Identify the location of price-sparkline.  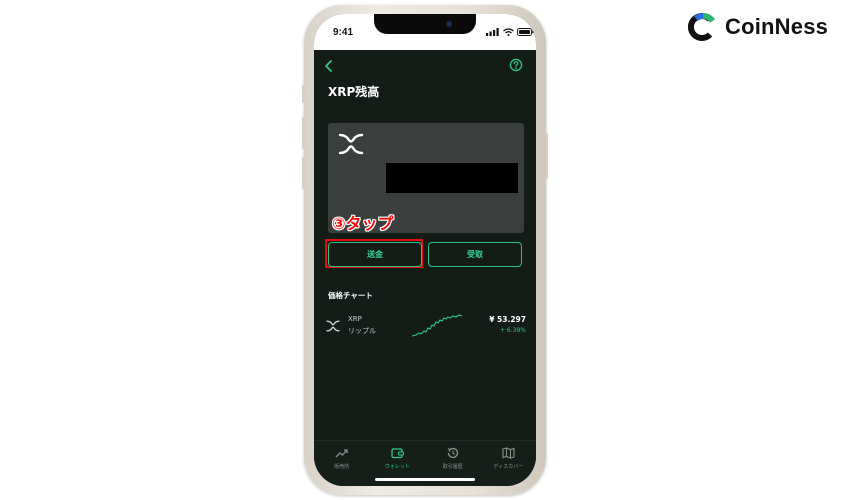
(437, 325).